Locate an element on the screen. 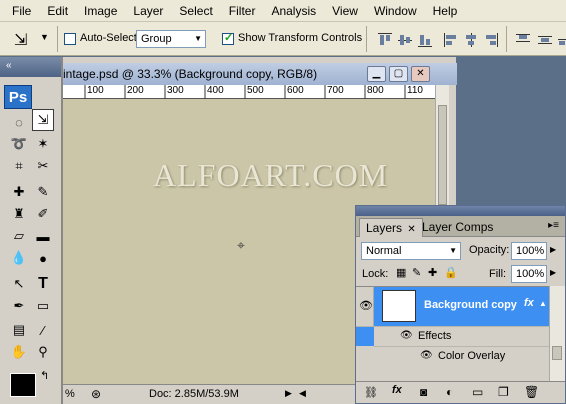  tab-layer-comps: Layer Comps is located at coordinates (457, 227).